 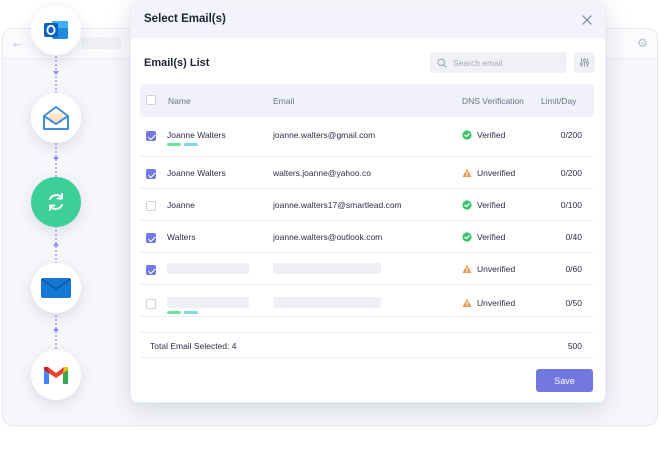 What do you see at coordinates (181, 205) in the screenshot?
I see `row-name: Joanne` at bounding box center [181, 205].